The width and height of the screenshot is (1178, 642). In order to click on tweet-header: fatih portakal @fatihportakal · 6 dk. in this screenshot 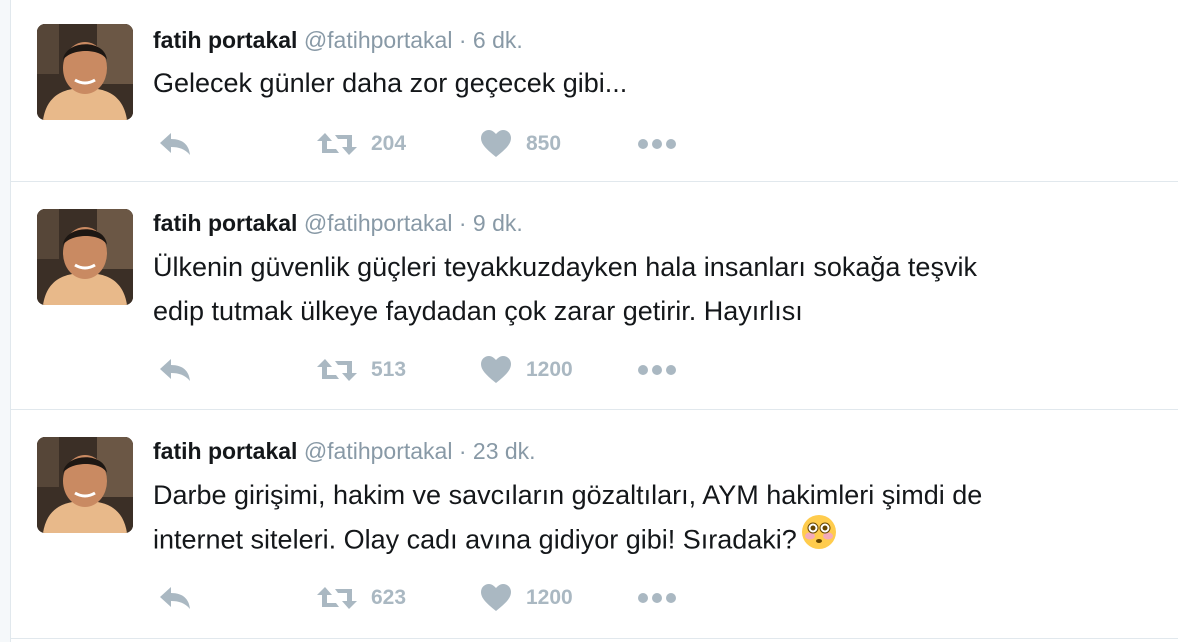, I will do `click(338, 40)`.